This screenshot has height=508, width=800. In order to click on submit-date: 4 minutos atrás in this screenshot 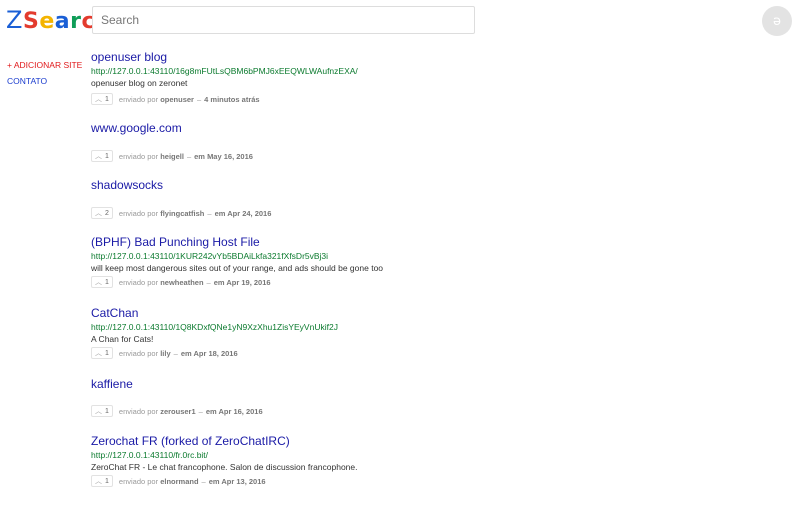, I will do `click(232, 99)`.